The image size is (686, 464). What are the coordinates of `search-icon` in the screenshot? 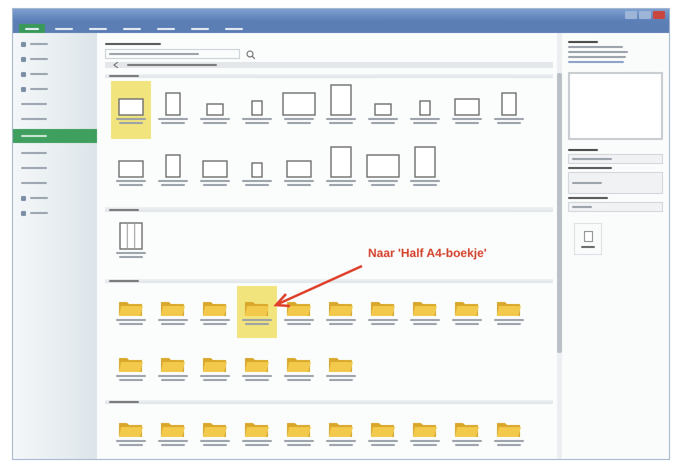 It's located at (250, 54).